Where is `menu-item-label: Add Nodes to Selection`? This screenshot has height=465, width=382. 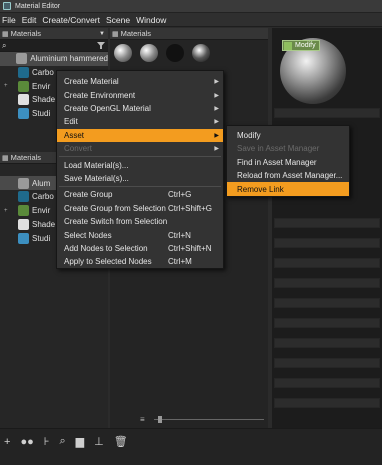
menu-item-label: Add Nodes to Selection is located at coordinates (106, 248).